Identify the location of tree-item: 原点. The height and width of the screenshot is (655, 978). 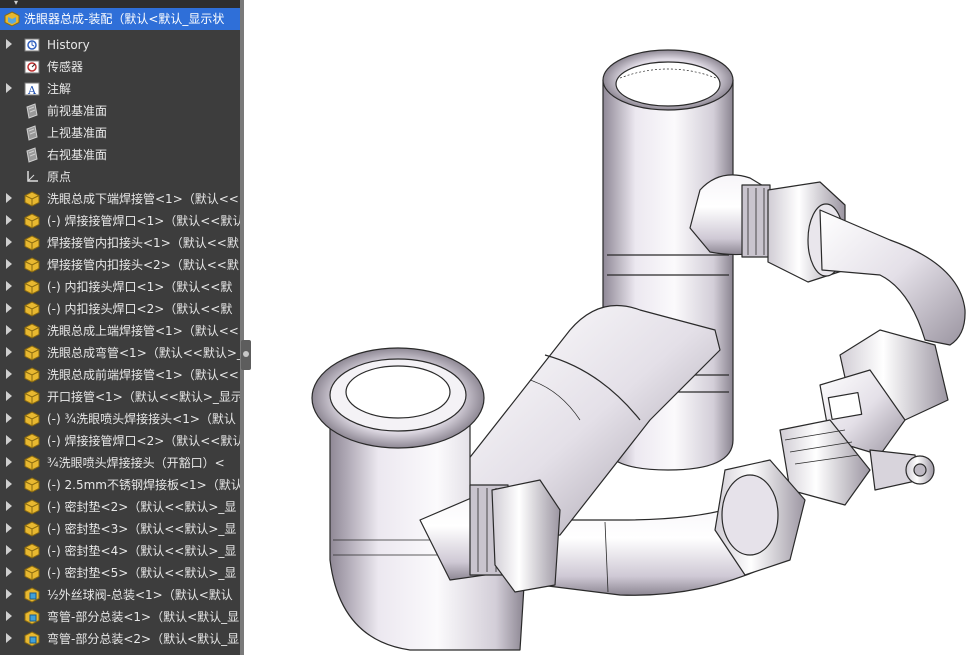
(120, 177).